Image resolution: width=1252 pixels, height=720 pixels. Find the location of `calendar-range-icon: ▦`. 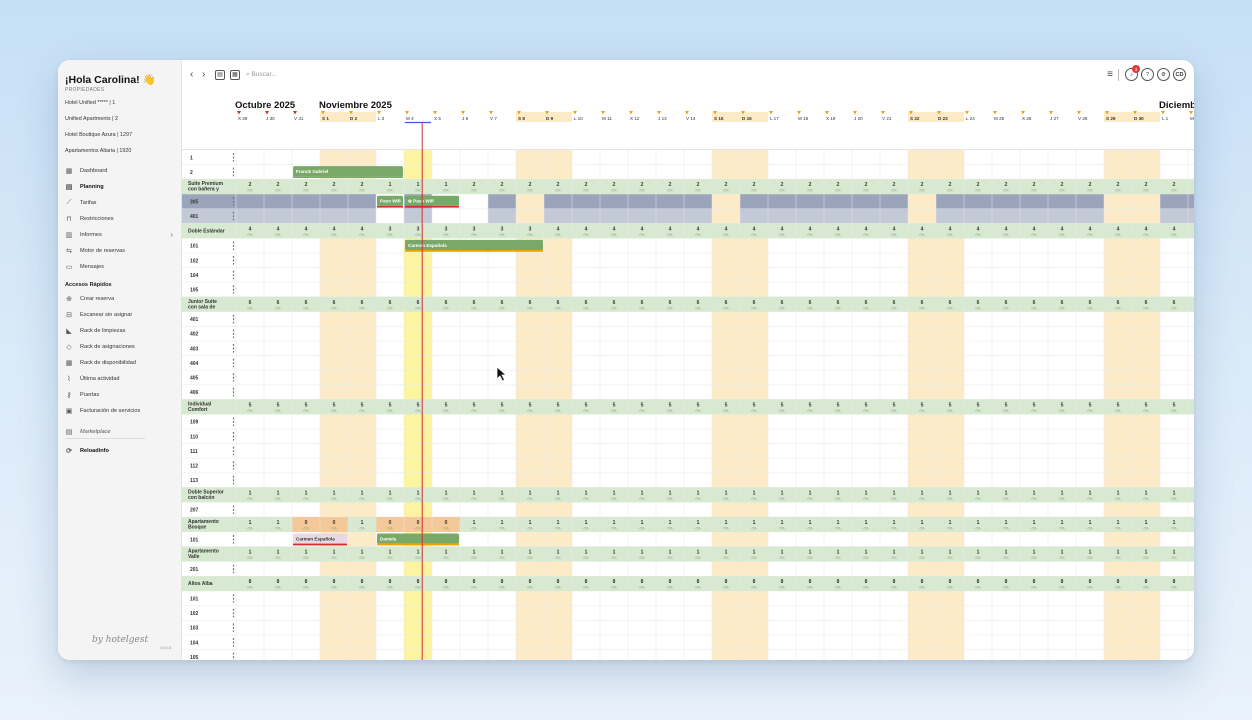

calendar-range-icon: ▦ is located at coordinates (235, 75).